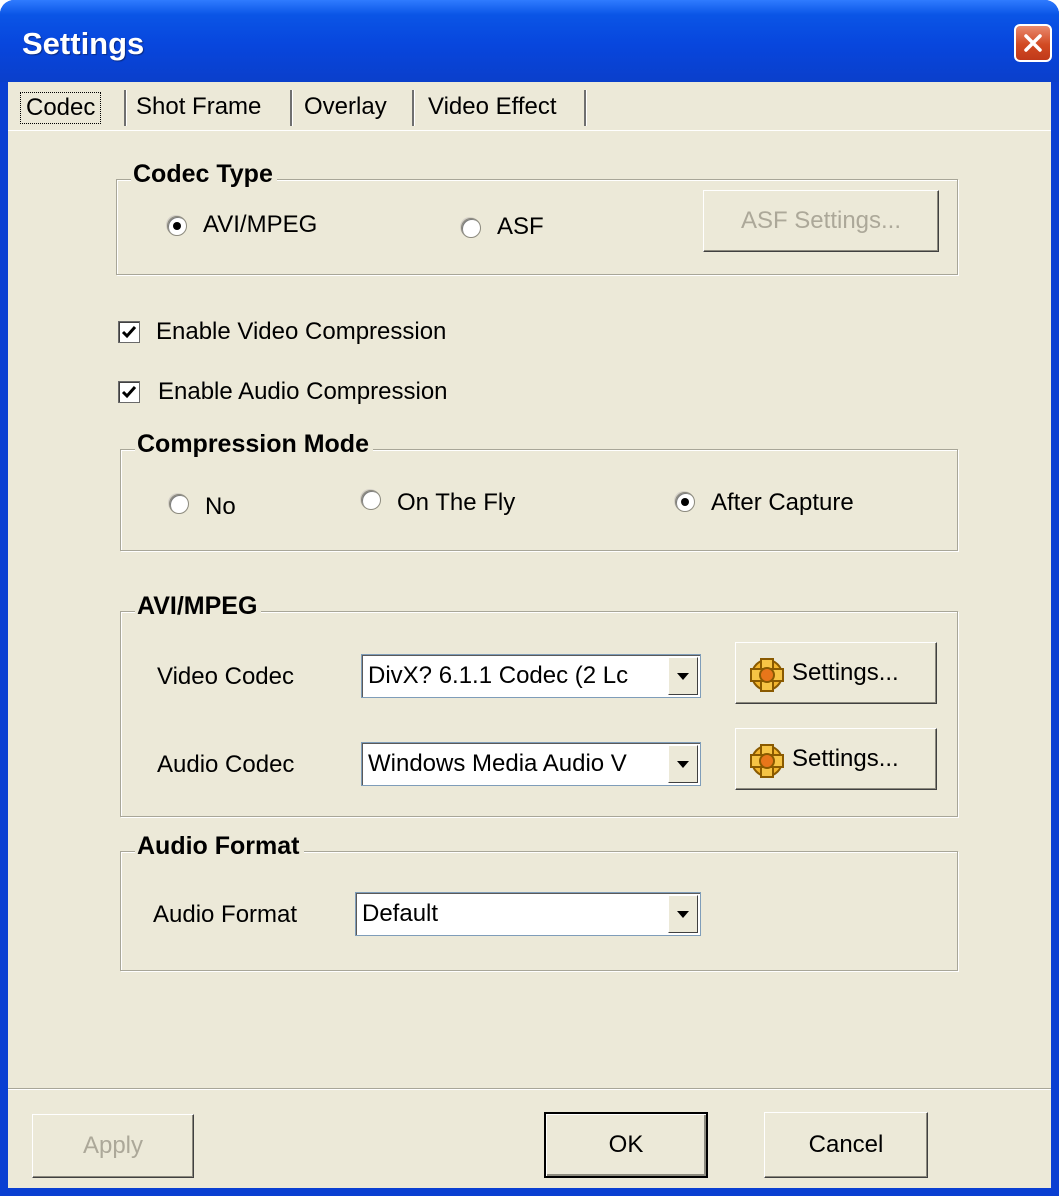 This screenshot has height=1196, width=1059. I want to click on mode-after-capture-label: After Capture, so click(782, 503).